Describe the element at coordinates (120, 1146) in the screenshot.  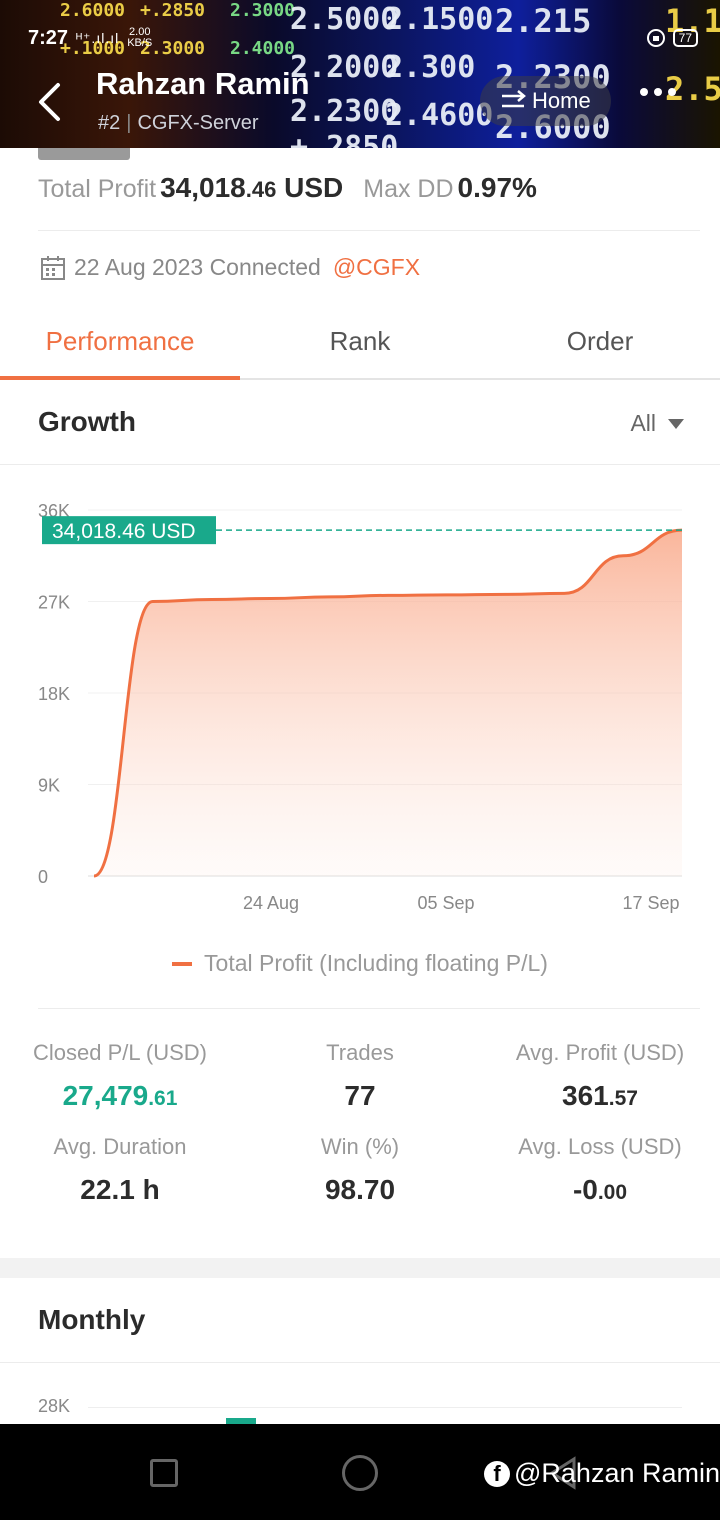
I see `stat-label: Avg. Duration` at that location.